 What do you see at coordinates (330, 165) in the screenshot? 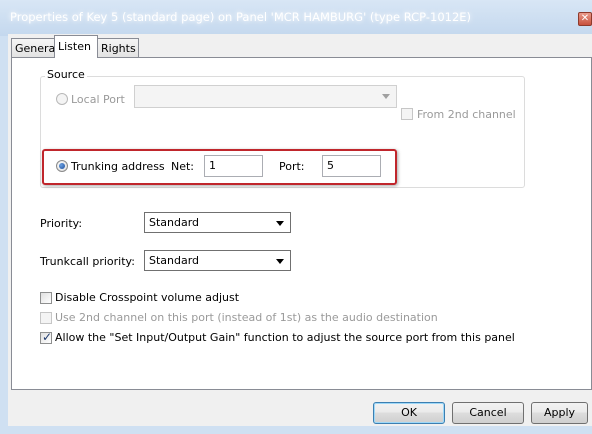
I see `port-value: 5` at bounding box center [330, 165].